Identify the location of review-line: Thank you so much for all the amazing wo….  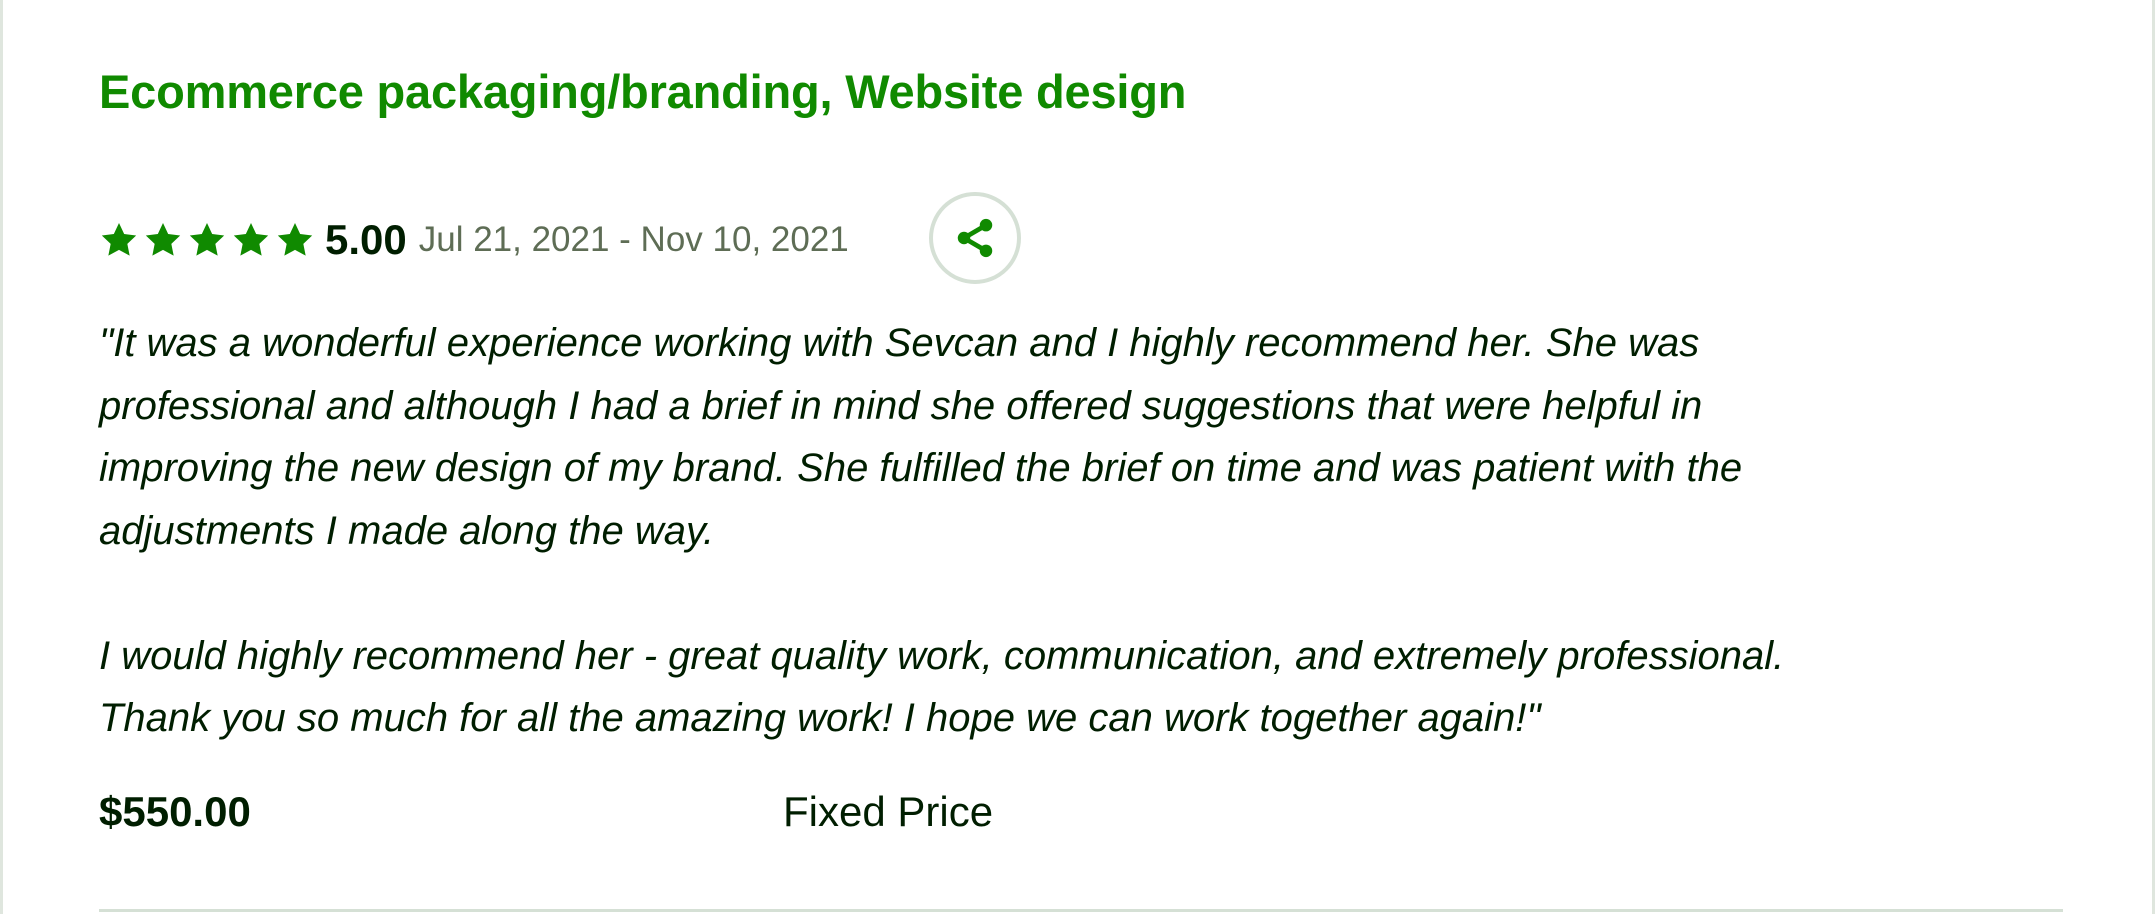
(820, 718).